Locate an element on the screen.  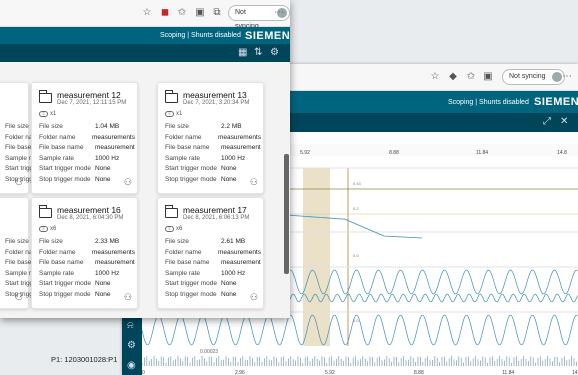
collections-icon-2: ⧉ is located at coordinates (217, 13).